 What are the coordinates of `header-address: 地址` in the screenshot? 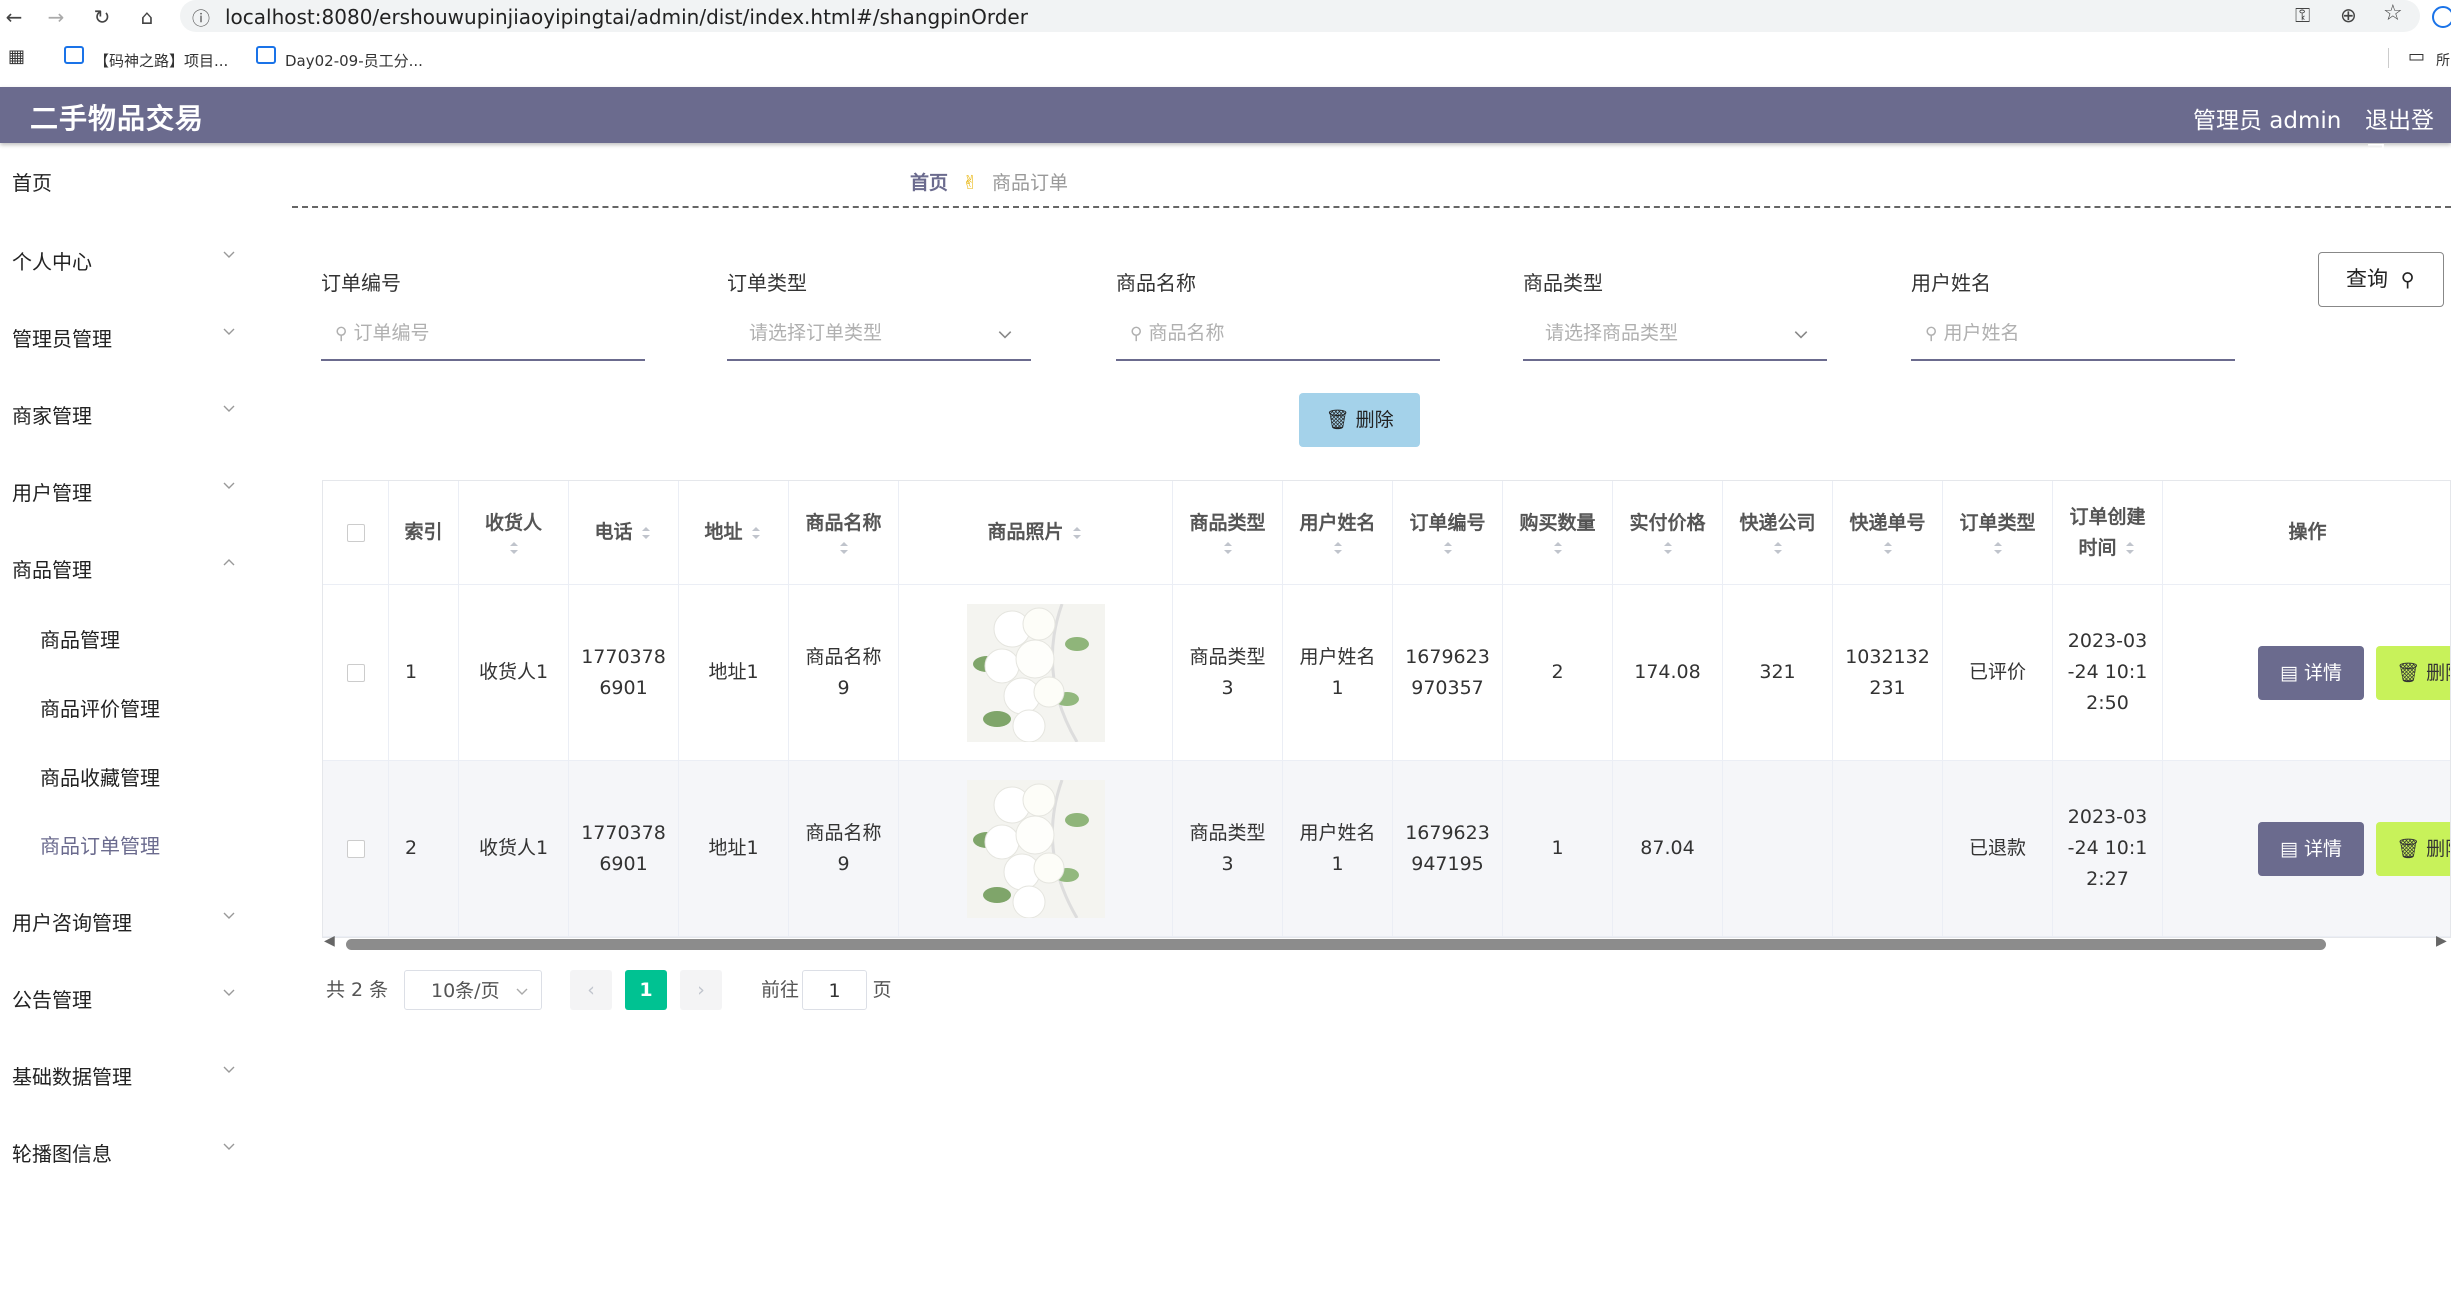 It's located at (734, 533).